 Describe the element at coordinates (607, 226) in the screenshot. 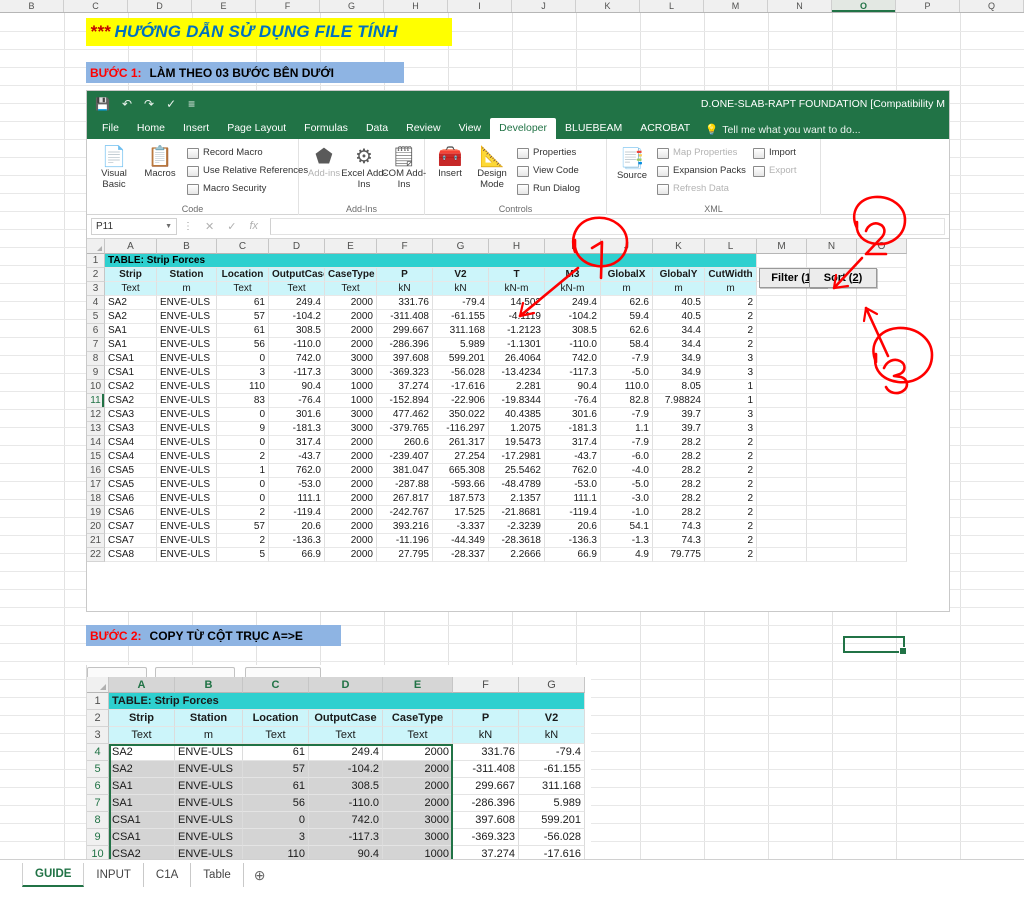

I see `formula-input` at that location.